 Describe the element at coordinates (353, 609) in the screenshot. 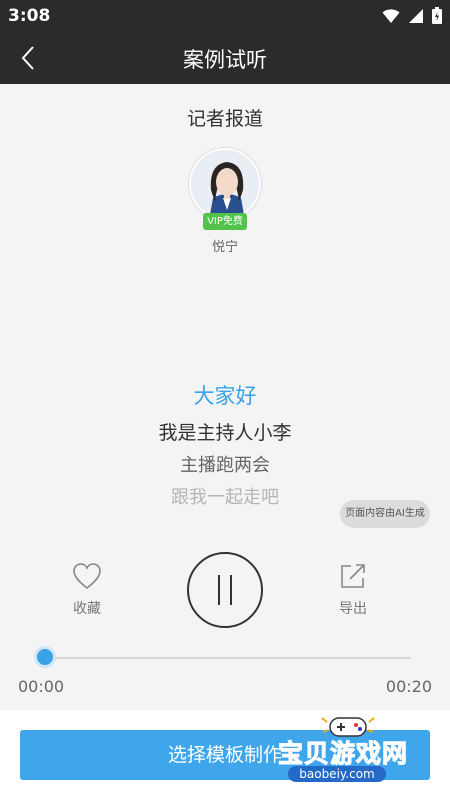

I see `export-label: 导出` at that location.